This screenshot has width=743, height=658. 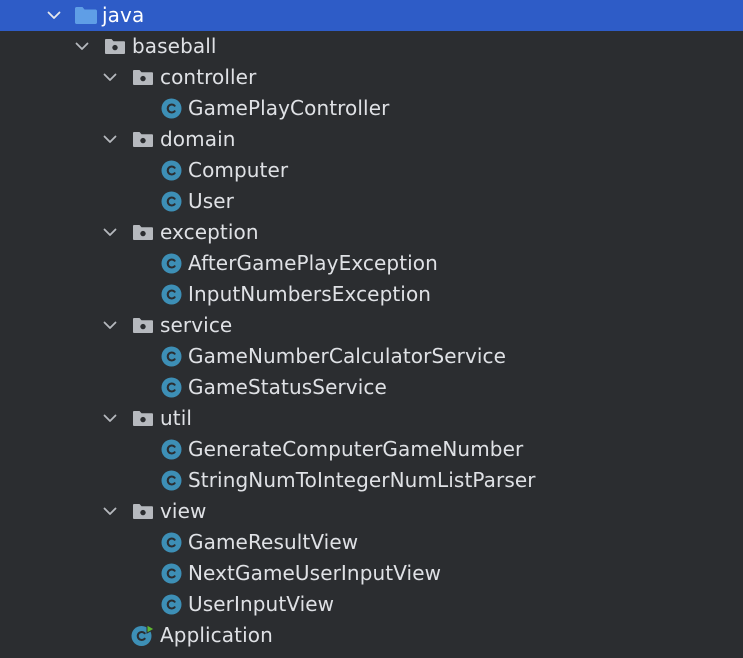 What do you see at coordinates (198, 139) in the screenshot?
I see `tree-node-label: domain` at bounding box center [198, 139].